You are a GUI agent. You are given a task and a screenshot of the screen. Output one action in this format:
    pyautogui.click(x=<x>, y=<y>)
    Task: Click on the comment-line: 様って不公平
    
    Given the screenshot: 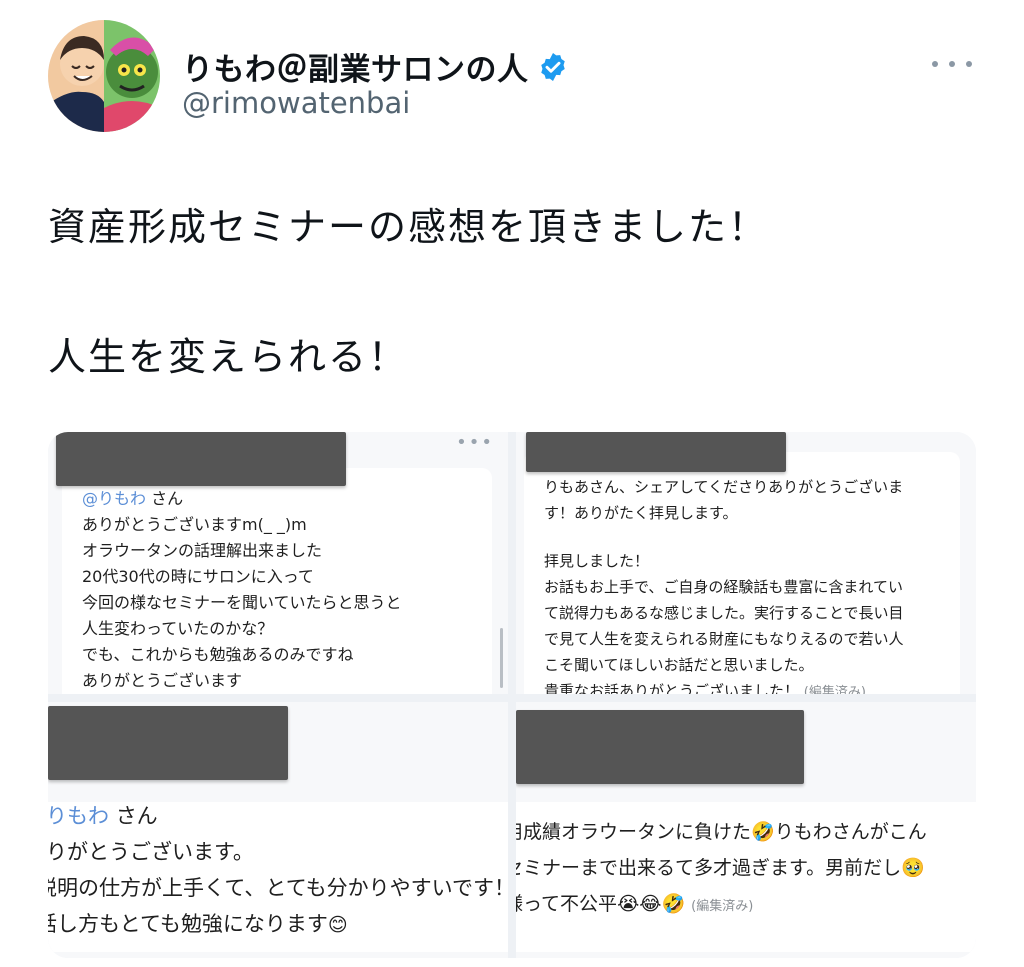 What is the action you would take?
    pyautogui.click(x=567, y=904)
    